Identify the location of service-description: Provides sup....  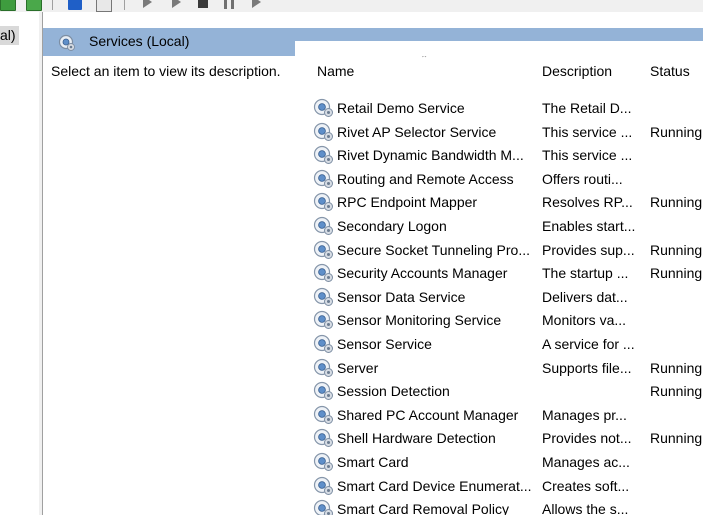
(588, 249).